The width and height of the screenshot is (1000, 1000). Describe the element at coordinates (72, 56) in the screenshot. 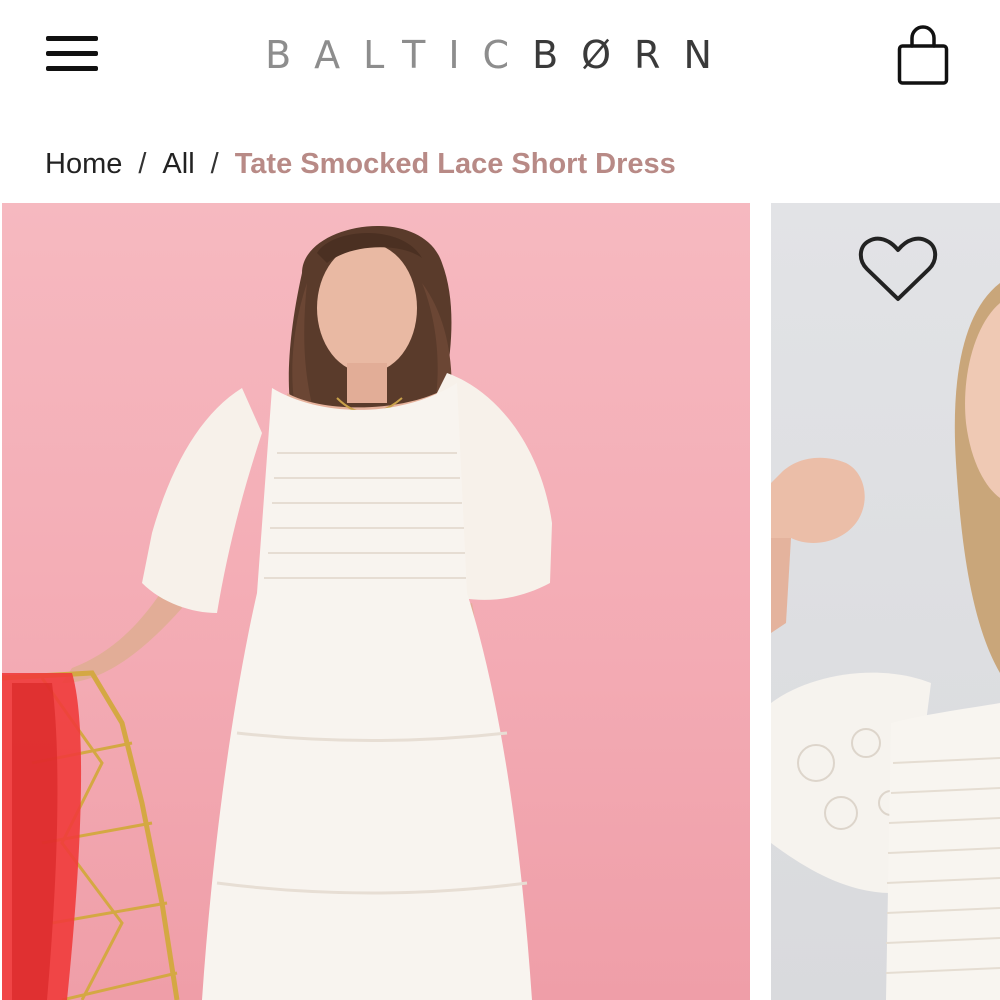

I see `menu-button` at that location.